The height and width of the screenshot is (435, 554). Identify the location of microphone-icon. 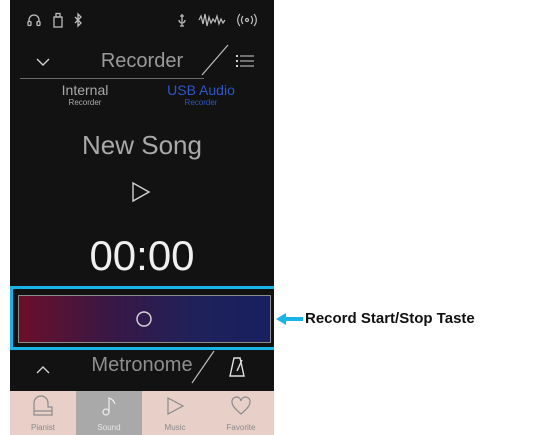
(182, 20).